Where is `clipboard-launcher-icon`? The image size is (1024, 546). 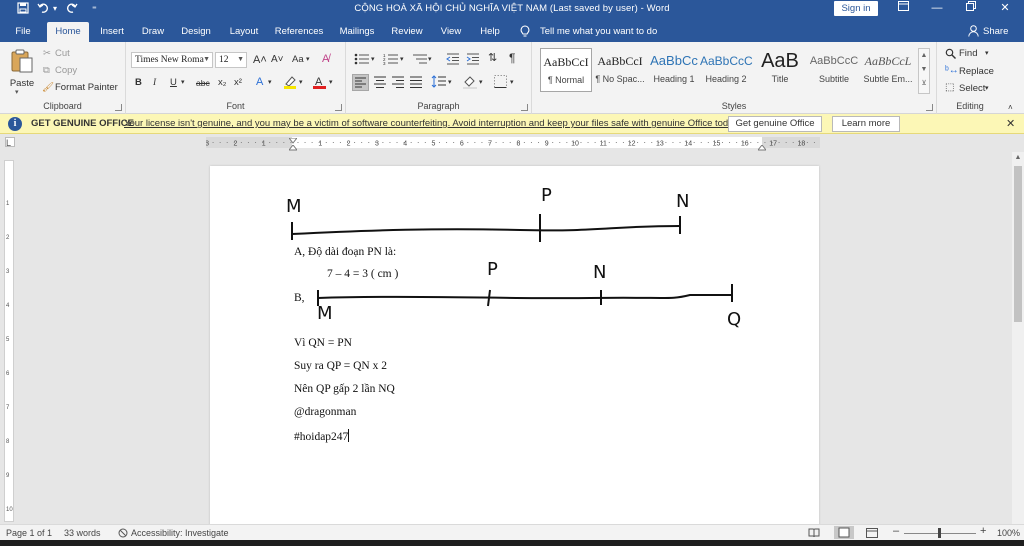 clipboard-launcher-icon is located at coordinates (118, 107).